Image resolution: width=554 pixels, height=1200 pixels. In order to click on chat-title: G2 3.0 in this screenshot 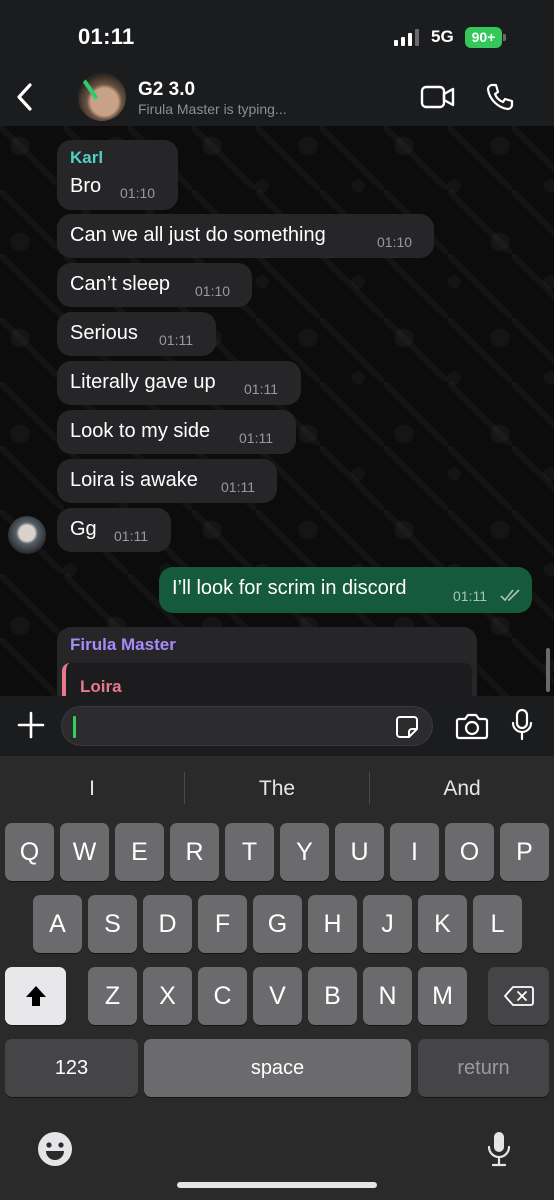, I will do `click(166, 90)`.